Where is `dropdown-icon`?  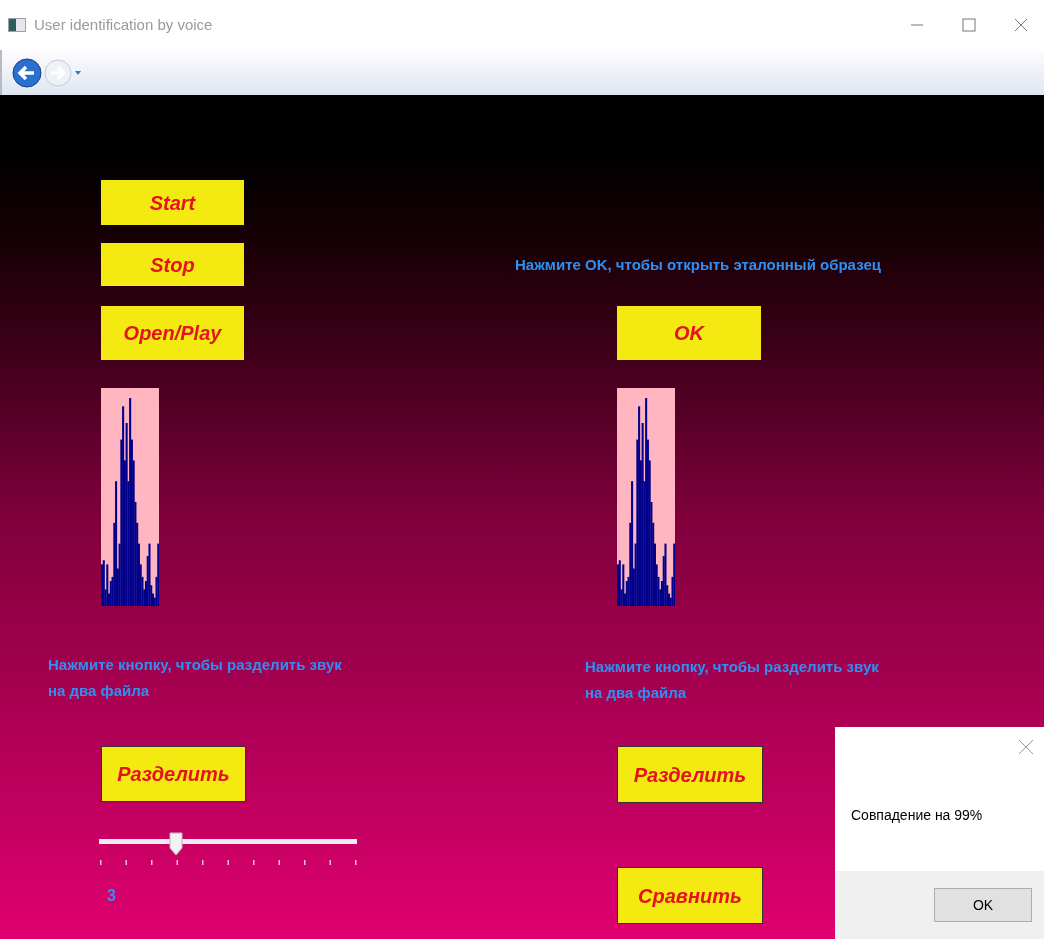 dropdown-icon is located at coordinates (78, 72).